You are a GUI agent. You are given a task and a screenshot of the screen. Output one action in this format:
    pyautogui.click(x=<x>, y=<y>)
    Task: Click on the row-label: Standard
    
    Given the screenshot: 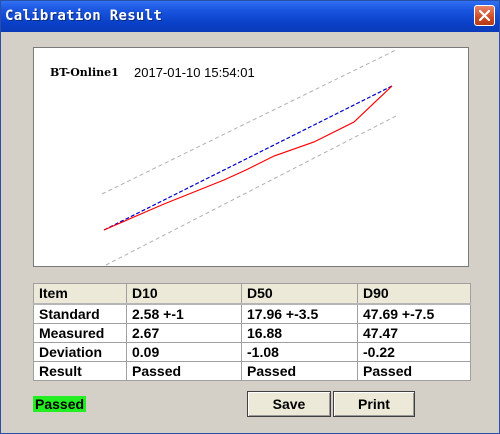 What is the action you would take?
    pyautogui.click(x=80, y=313)
    